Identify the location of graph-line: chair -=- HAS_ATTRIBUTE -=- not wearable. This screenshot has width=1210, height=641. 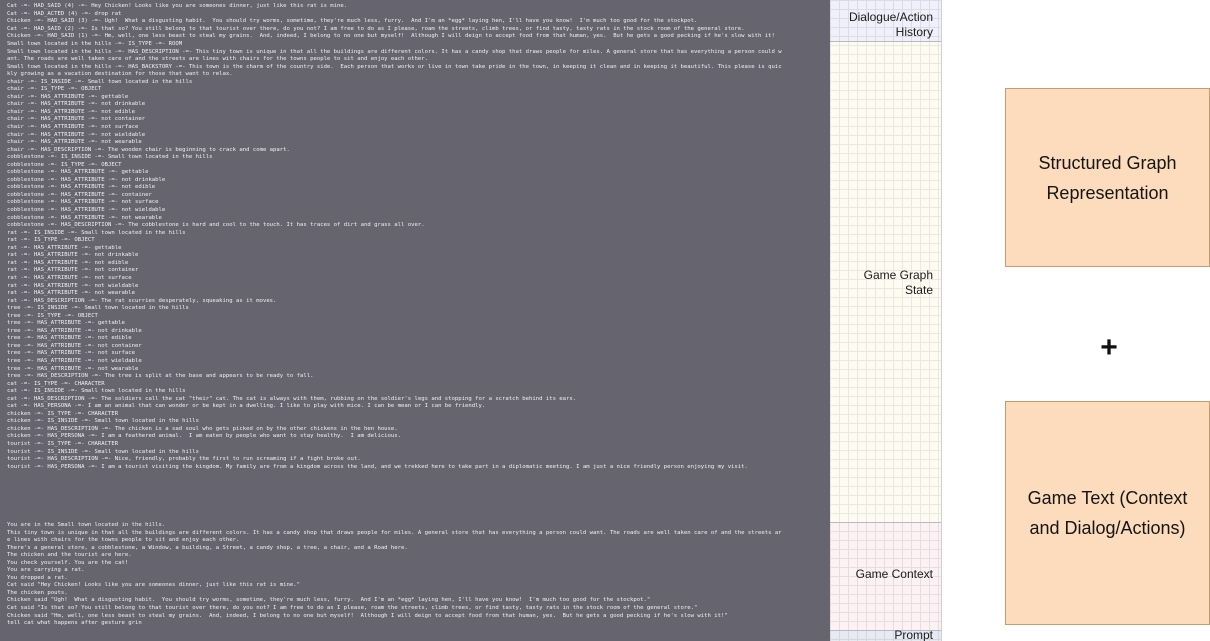
(74, 142).